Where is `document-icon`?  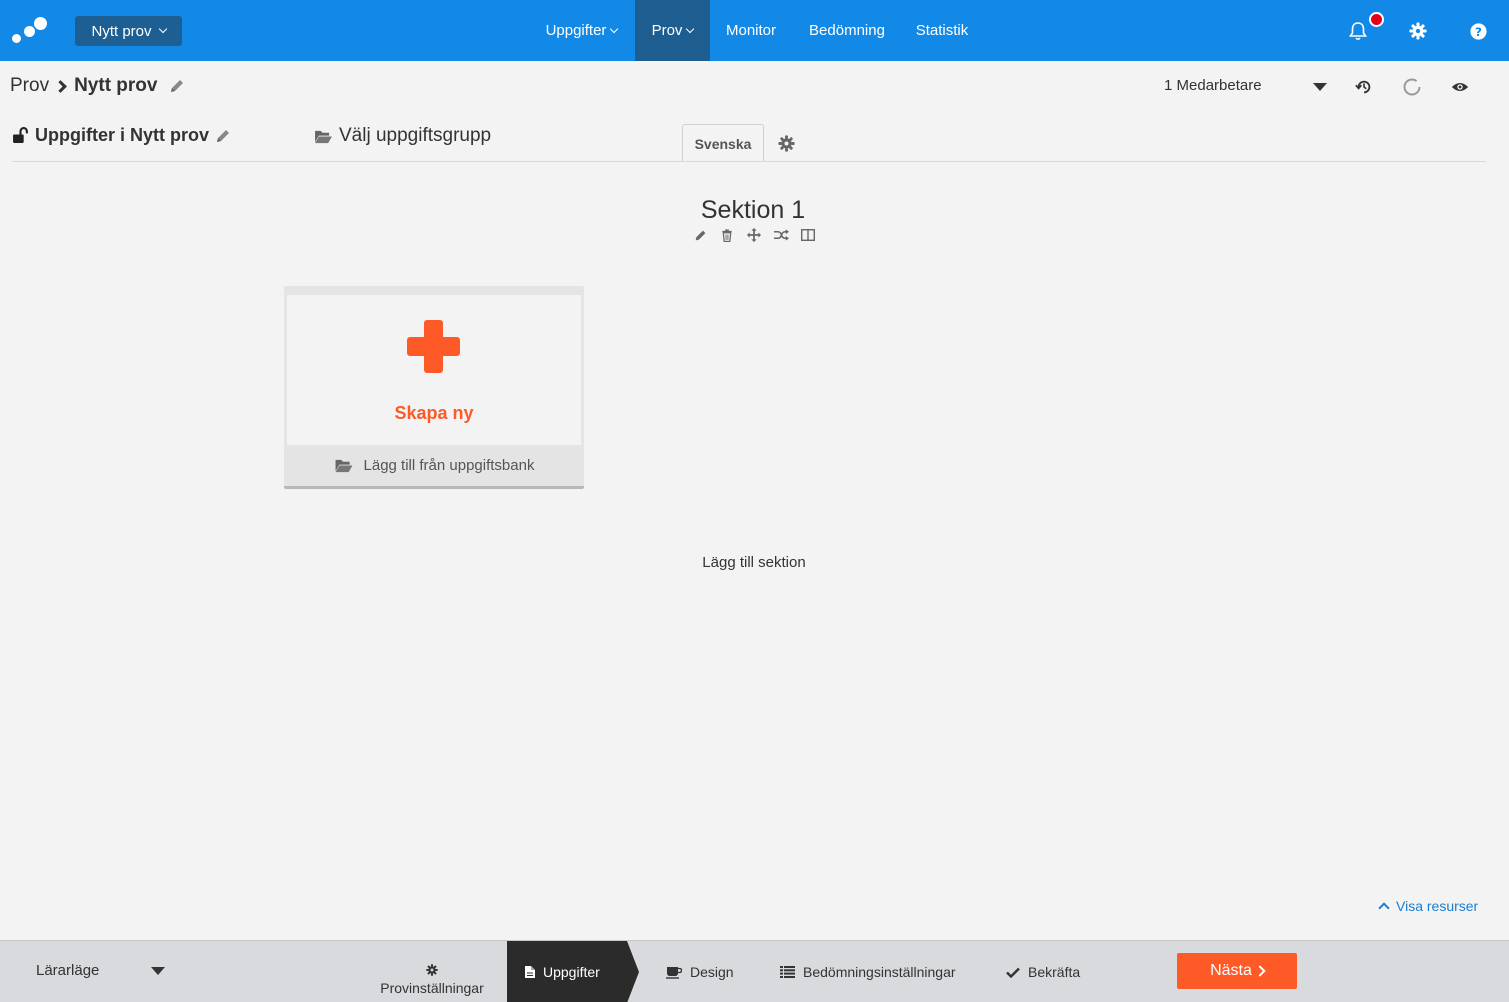
document-icon is located at coordinates (530, 972).